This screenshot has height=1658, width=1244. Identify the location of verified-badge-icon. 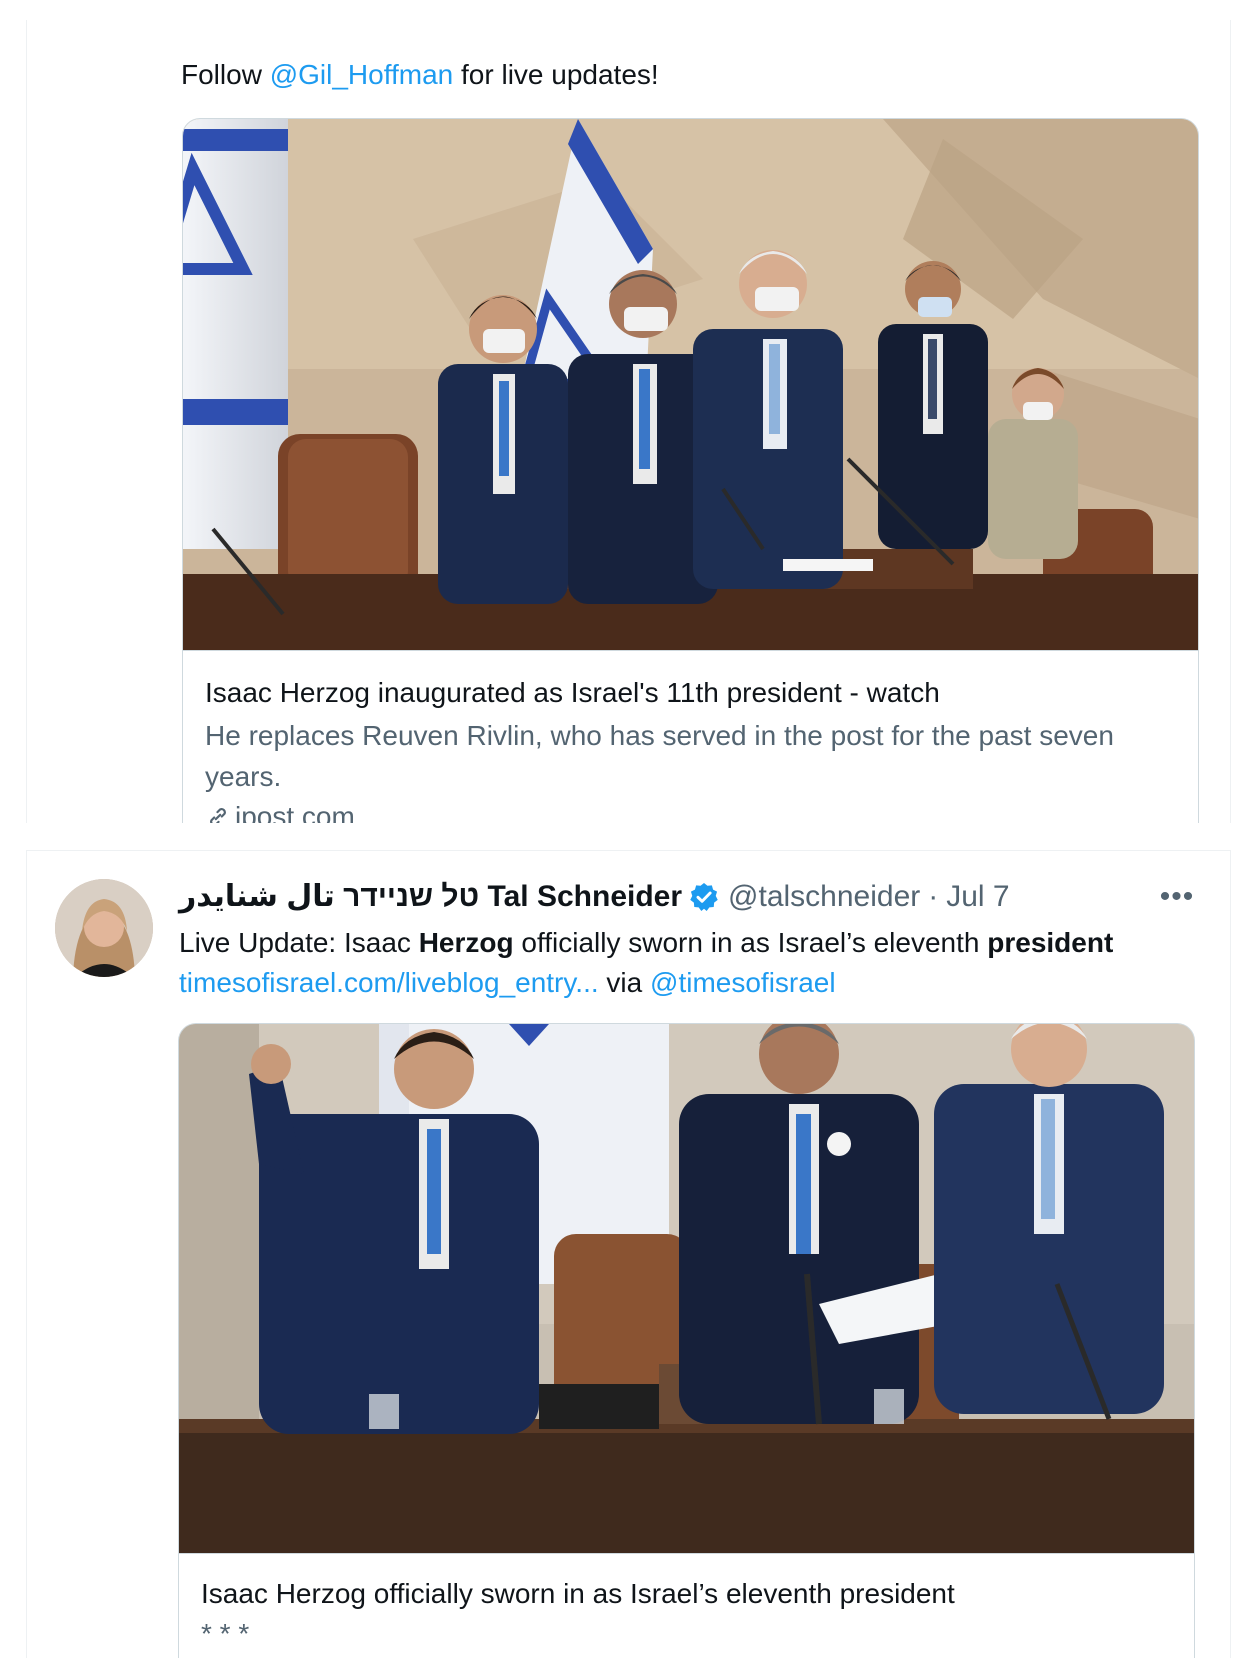
(704, 897).